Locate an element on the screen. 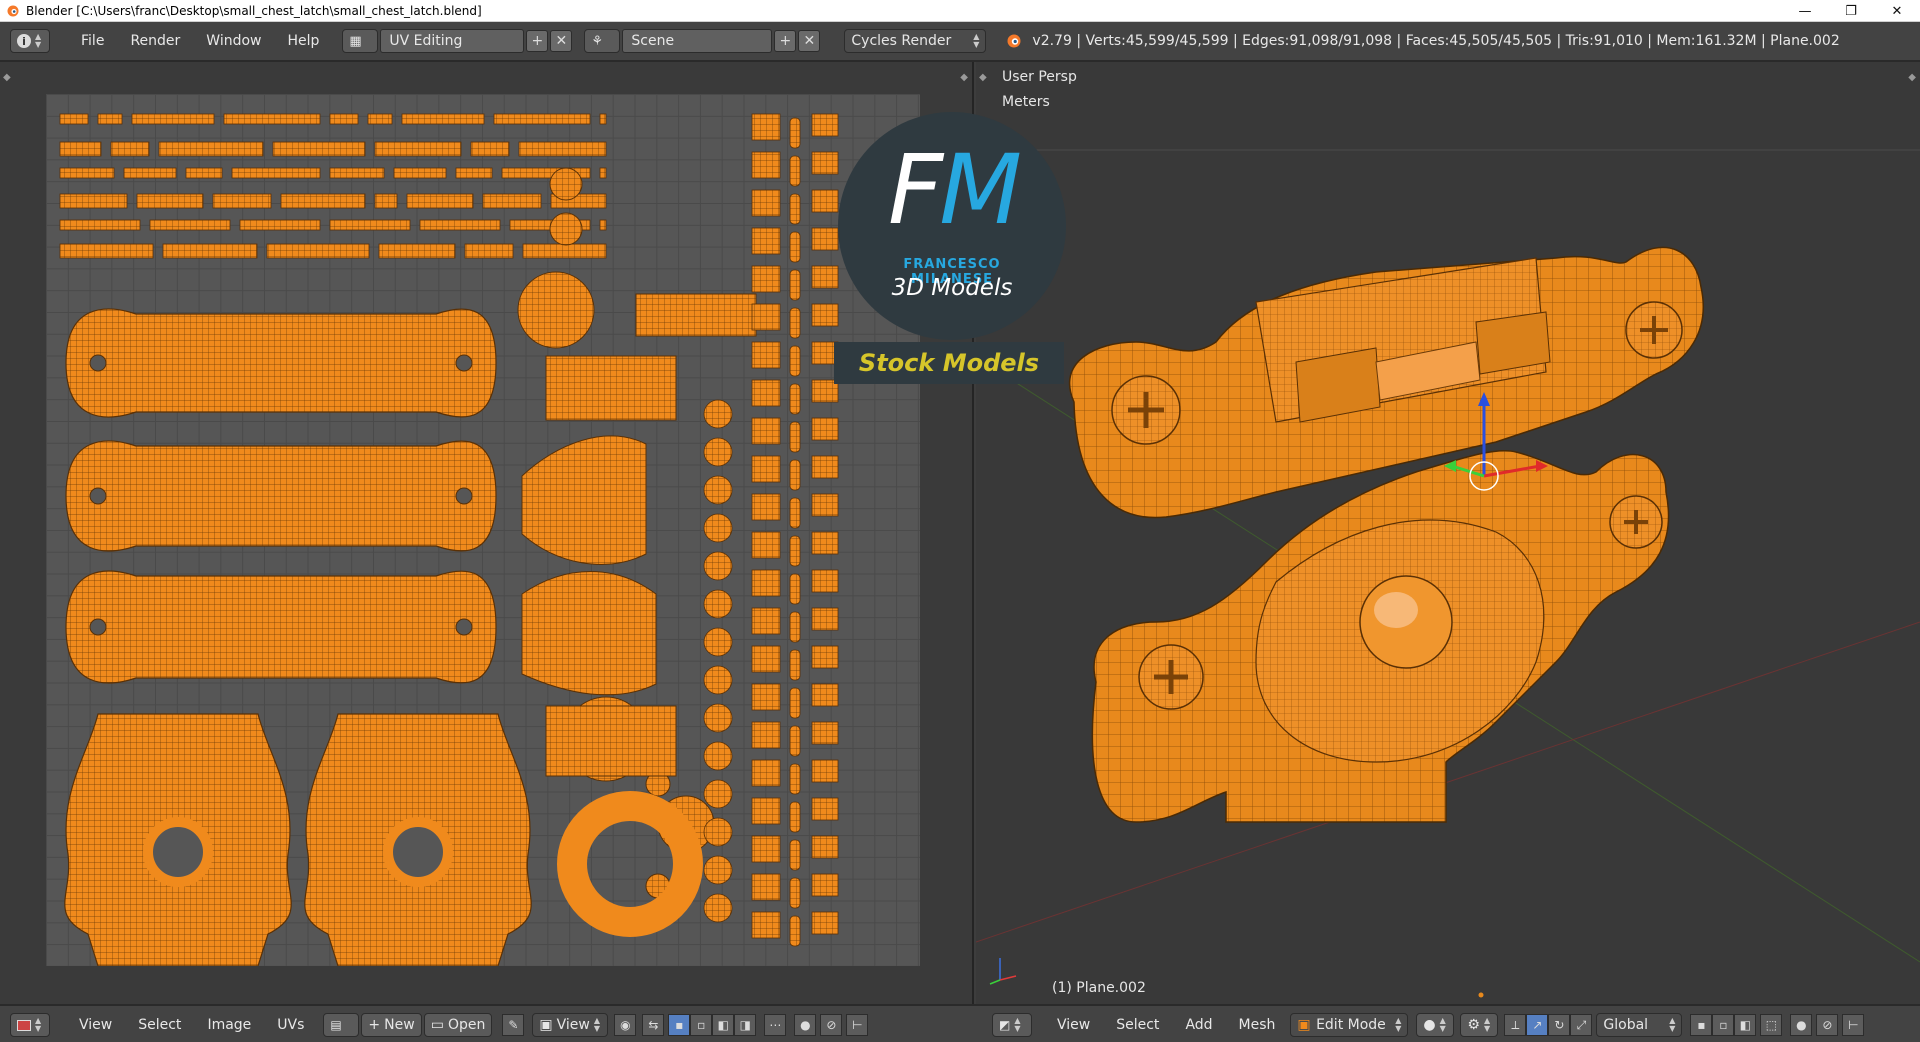 Image resolution: width=1920 pixels, height=1042 pixels. vertex-select-icon: ▪ is located at coordinates (679, 1025).